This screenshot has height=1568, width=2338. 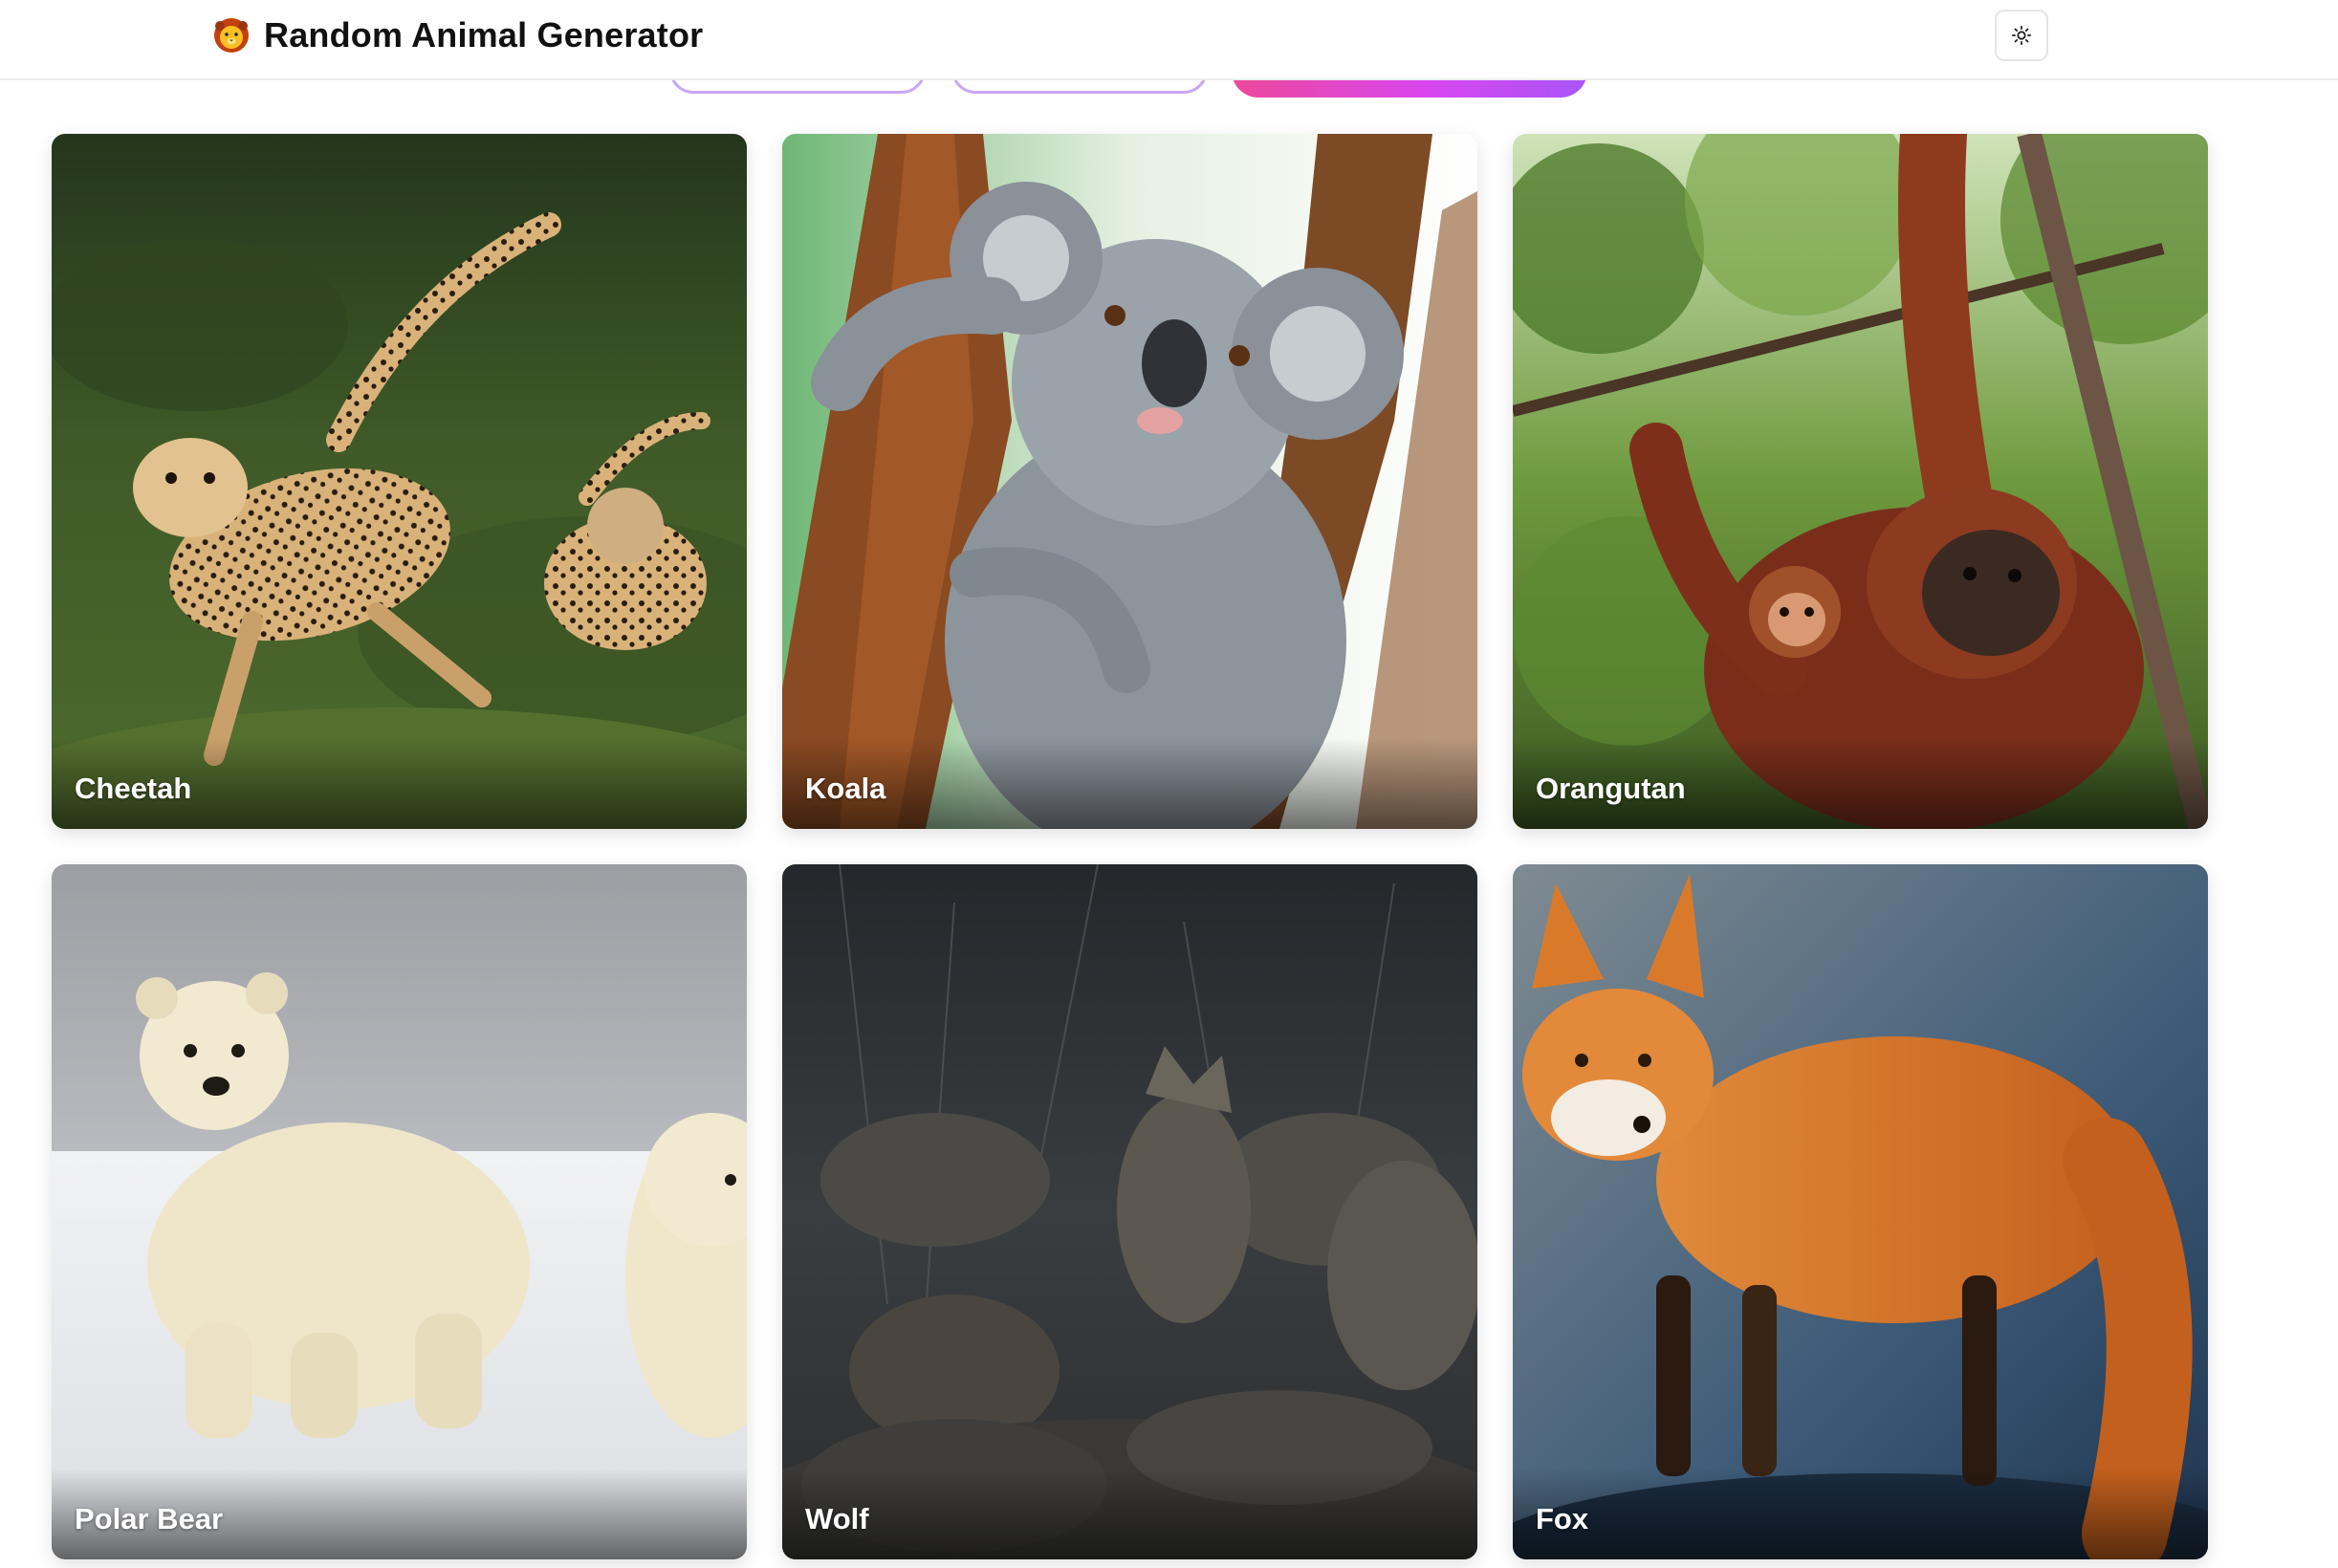 What do you see at coordinates (133, 788) in the screenshot?
I see `animal-name: Cheetah` at bounding box center [133, 788].